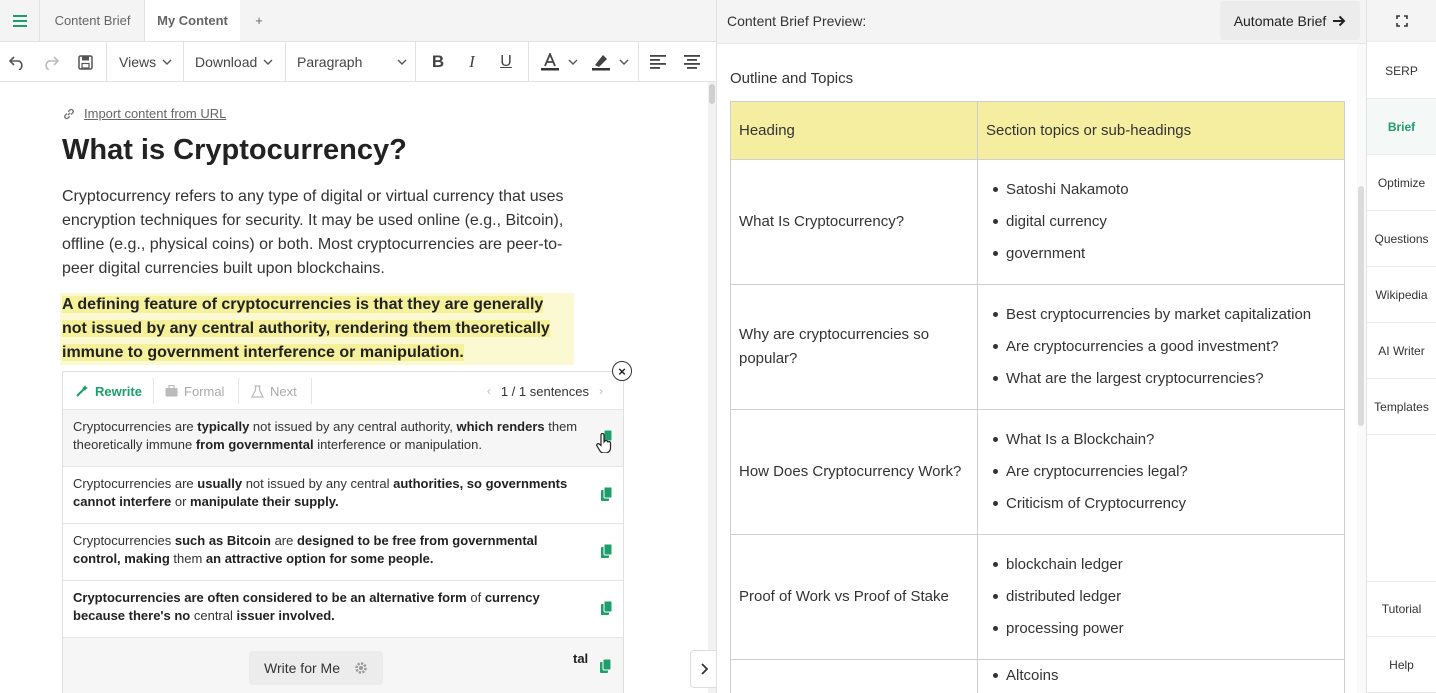 This screenshot has height=693, width=1436. I want to click on suggestion-plain-text: of, so click(475, 597).